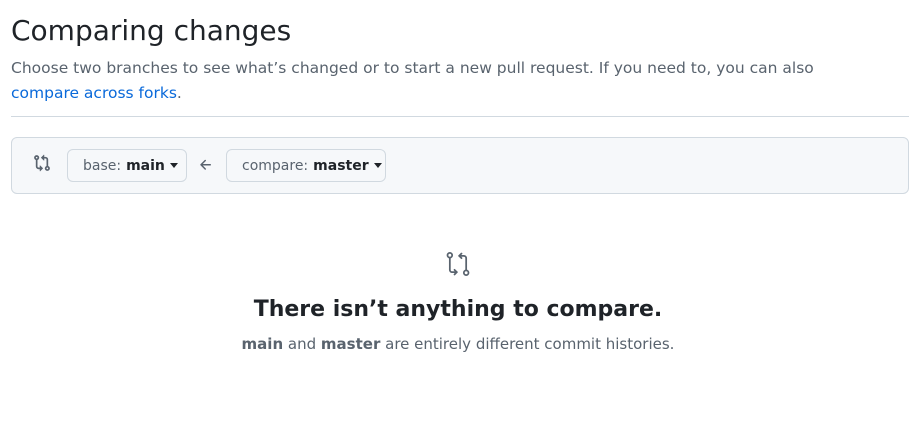 The image size is (916, 428). What do you see at coordinates (302, 344) in the screenshot?
I see `connector-text: and` at bounding box center [302, 344].